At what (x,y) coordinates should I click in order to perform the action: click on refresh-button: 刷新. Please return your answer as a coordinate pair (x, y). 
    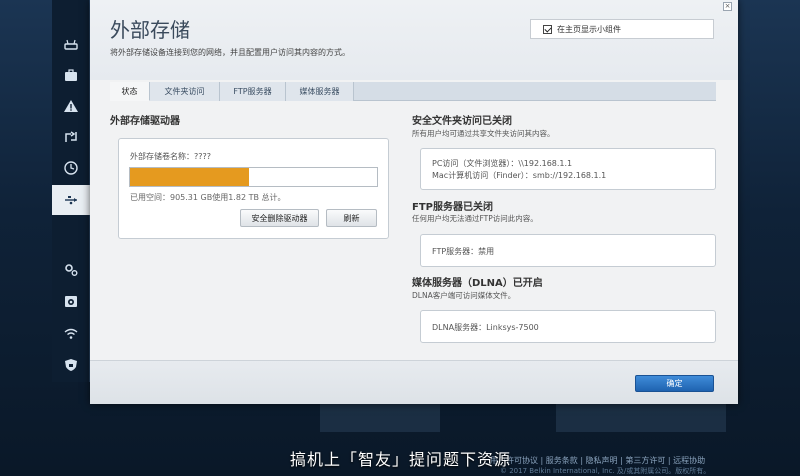
    Looking at the image, I should click on (351, 218).